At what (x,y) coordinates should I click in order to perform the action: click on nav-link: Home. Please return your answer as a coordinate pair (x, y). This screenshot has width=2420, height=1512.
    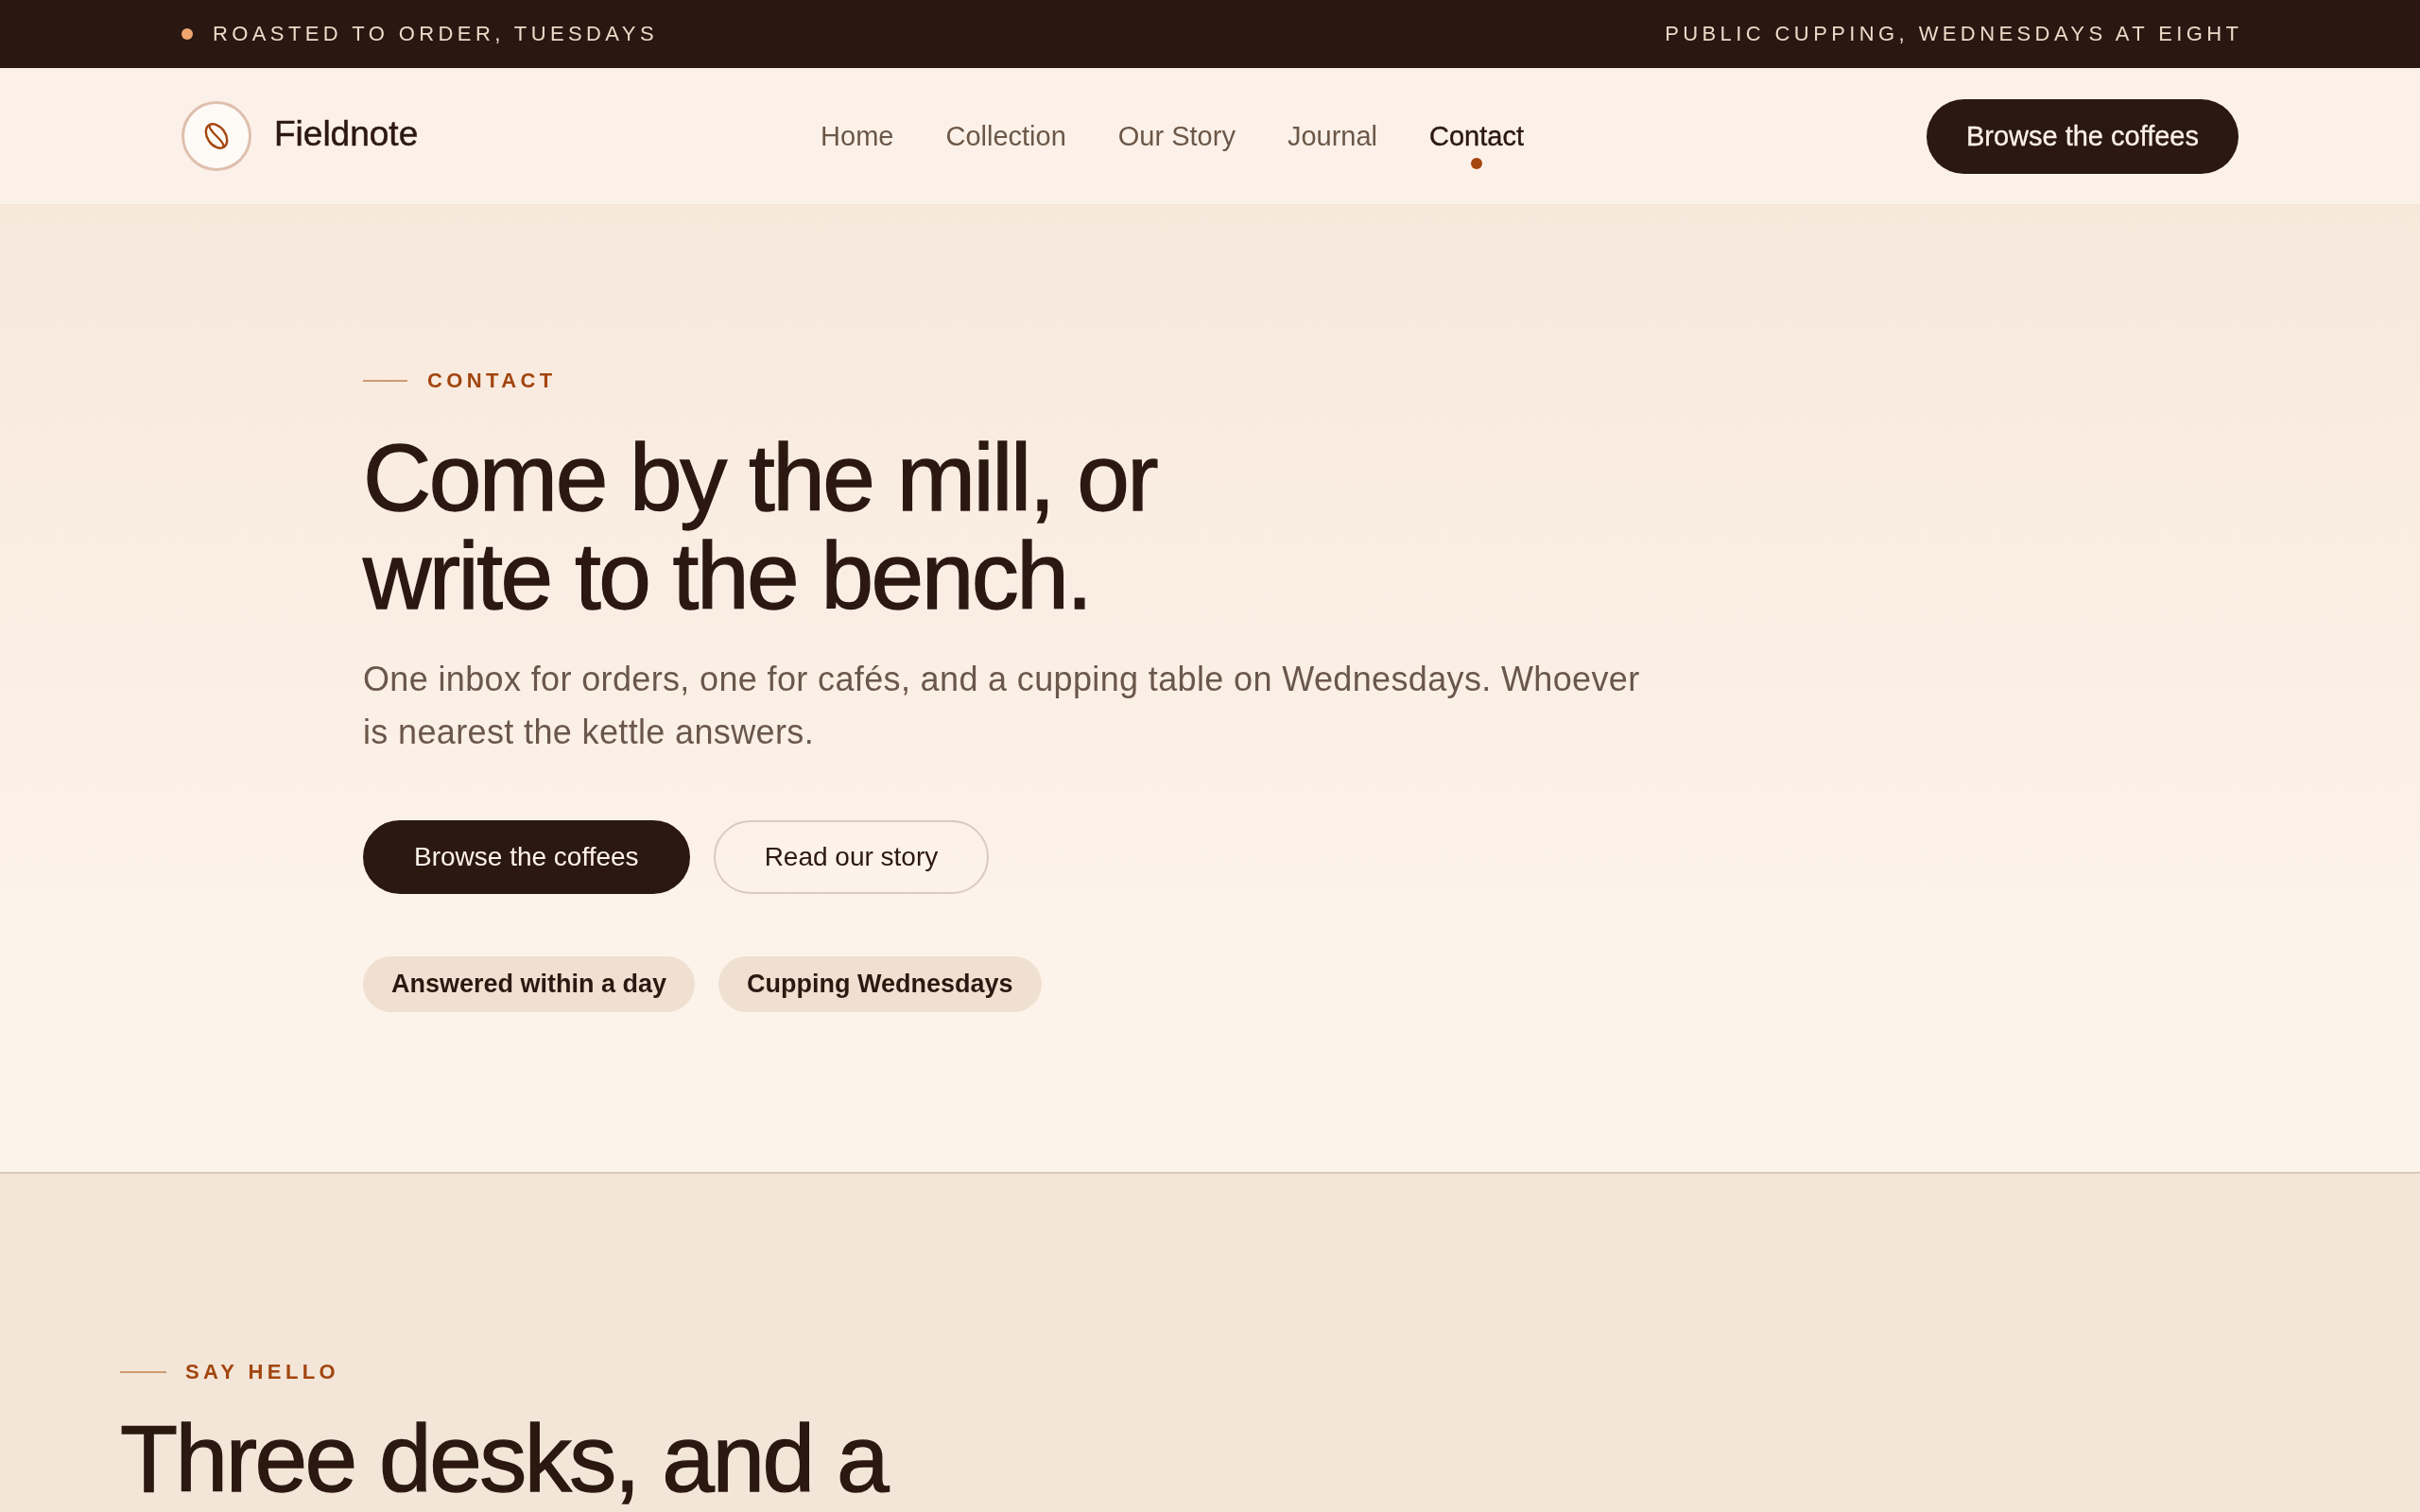
    Looking at the image, I should click on (857, 136).